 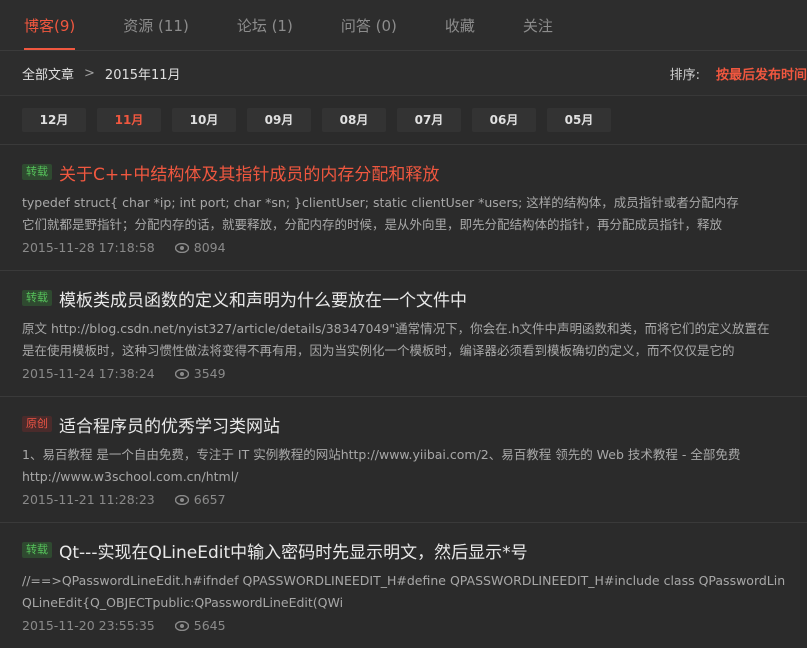 I want to click on view-count: 6657, so click(x=200, y=499).